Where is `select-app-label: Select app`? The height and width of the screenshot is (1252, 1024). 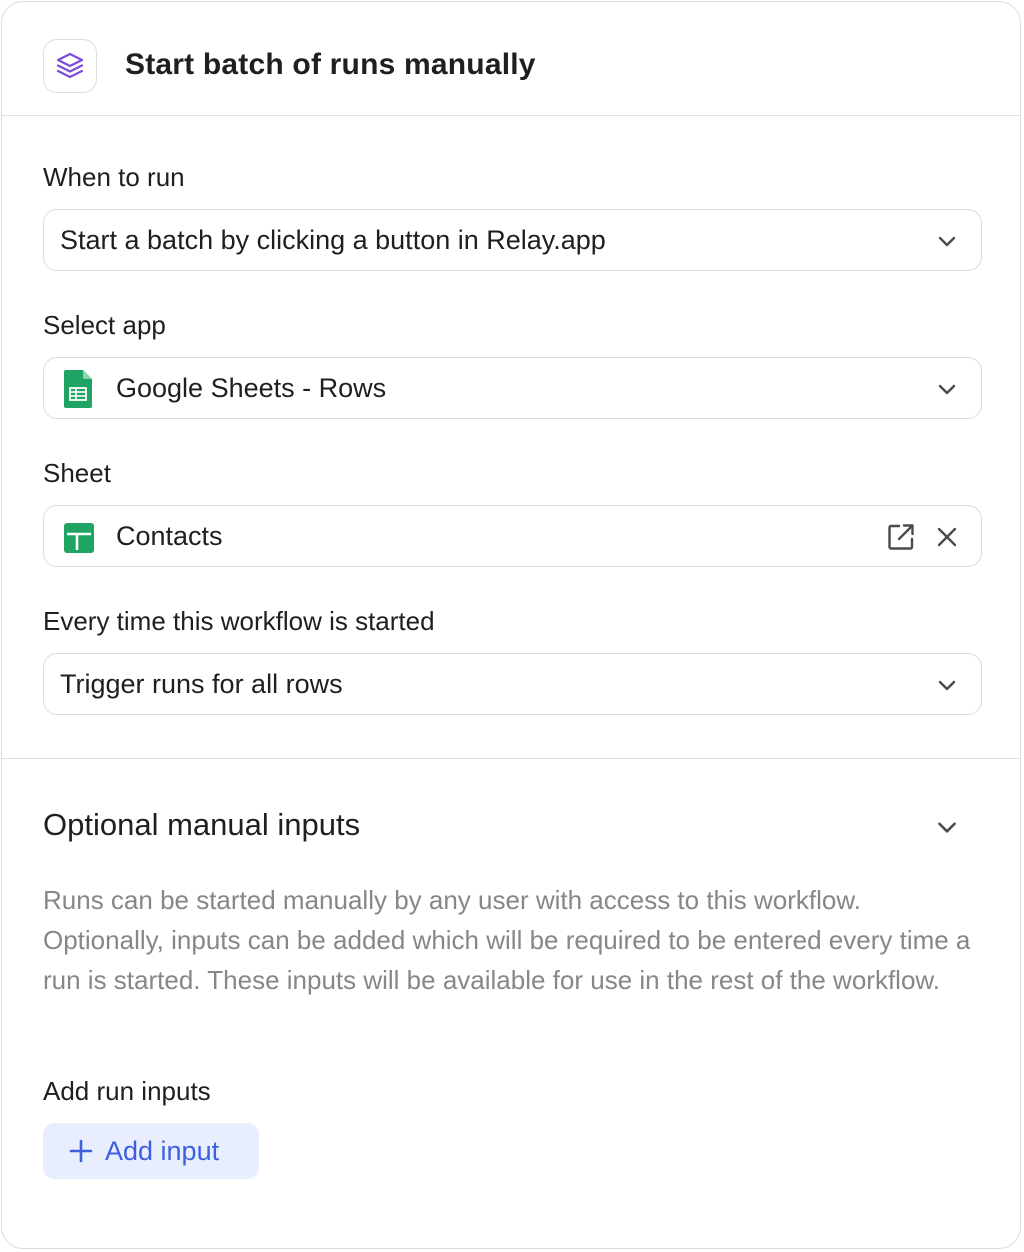 select-app-label: Select app is located at coordinates (104, 325).